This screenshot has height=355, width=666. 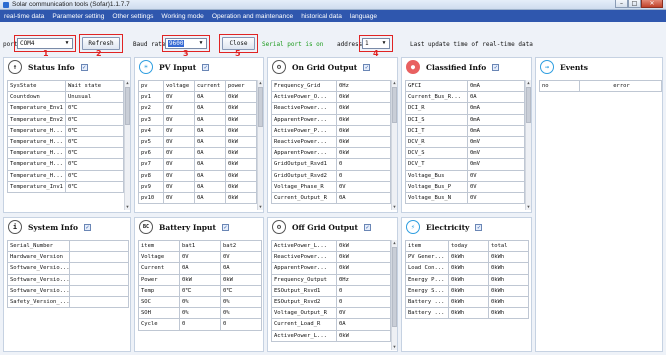 What do you see at coordinates (182, 16) in the screenshot?
I see `menu-working-mode: Working mode` at bounding box center [182, 16].